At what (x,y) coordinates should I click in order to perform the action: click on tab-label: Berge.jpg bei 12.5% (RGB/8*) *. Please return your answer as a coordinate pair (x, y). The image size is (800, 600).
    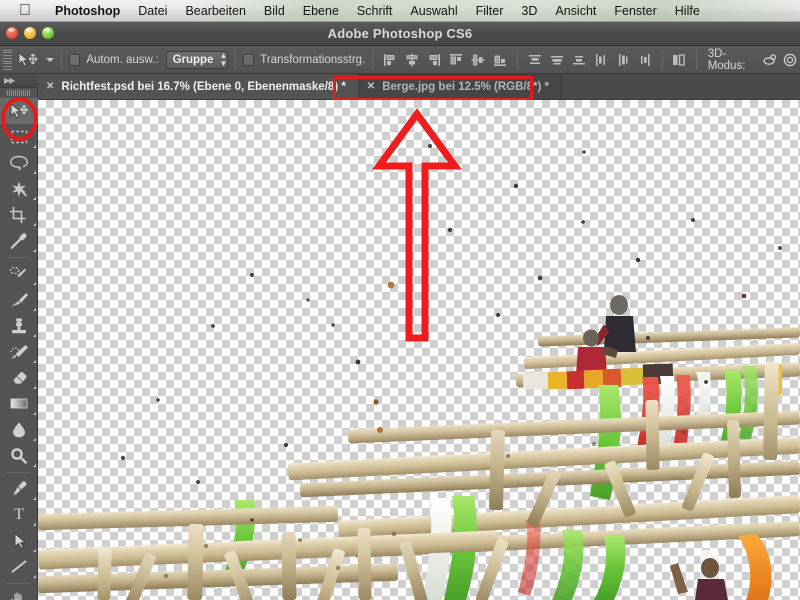
    Looking at the image, I should click on (465, 86).